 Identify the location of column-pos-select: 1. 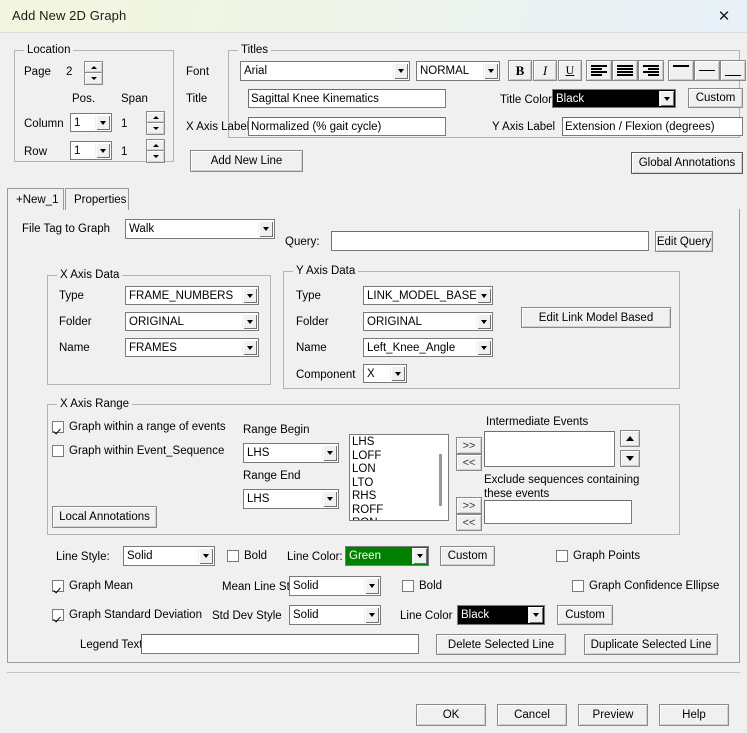
(91, 122).